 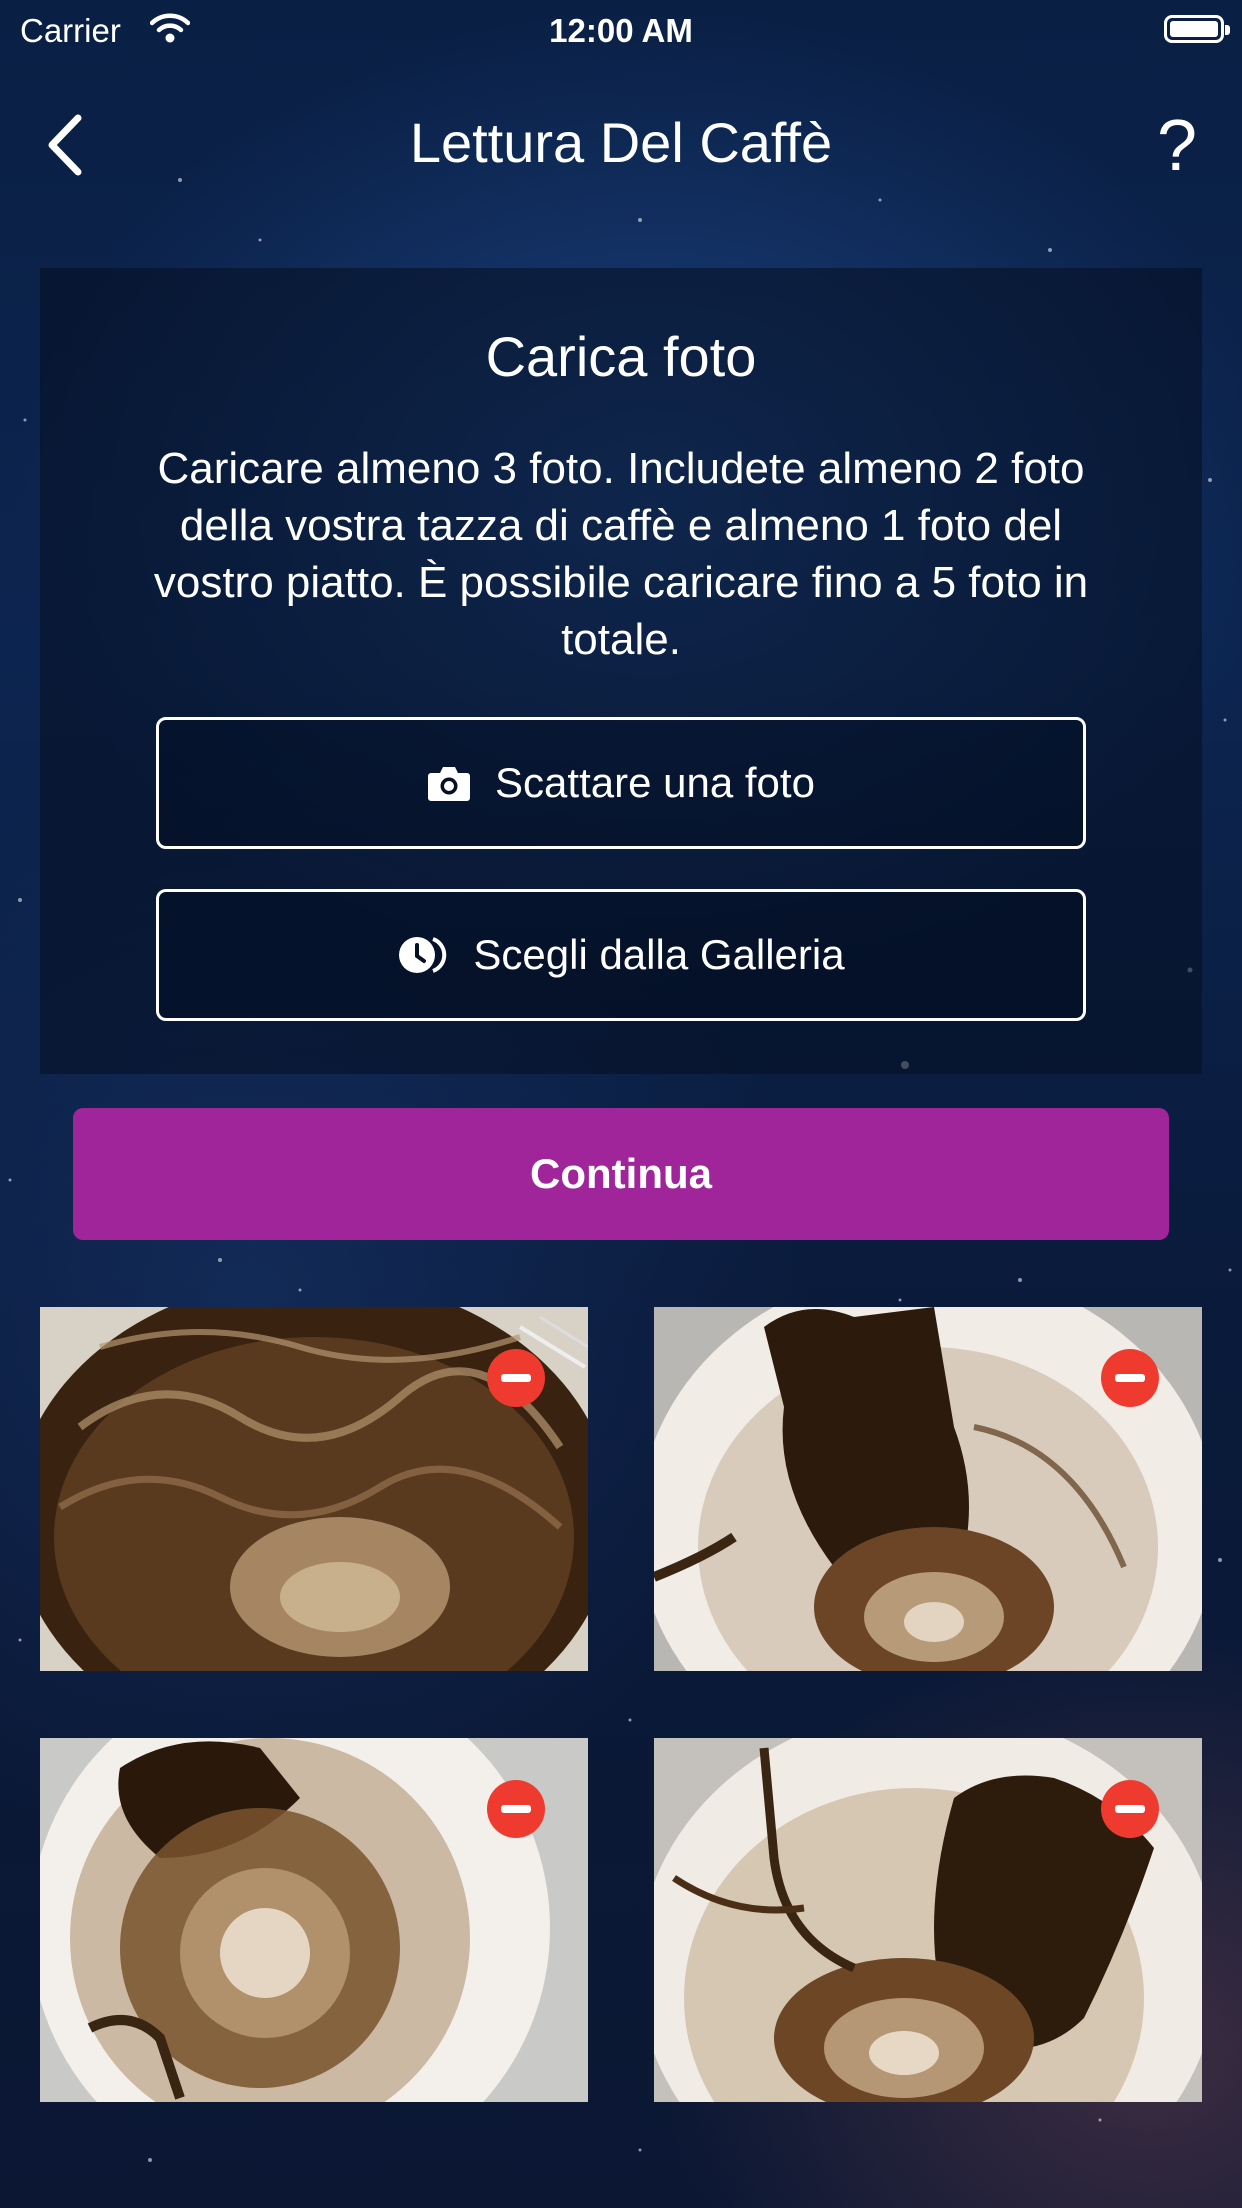 I want to click on gallery-icon, so click(x=423, y=955).